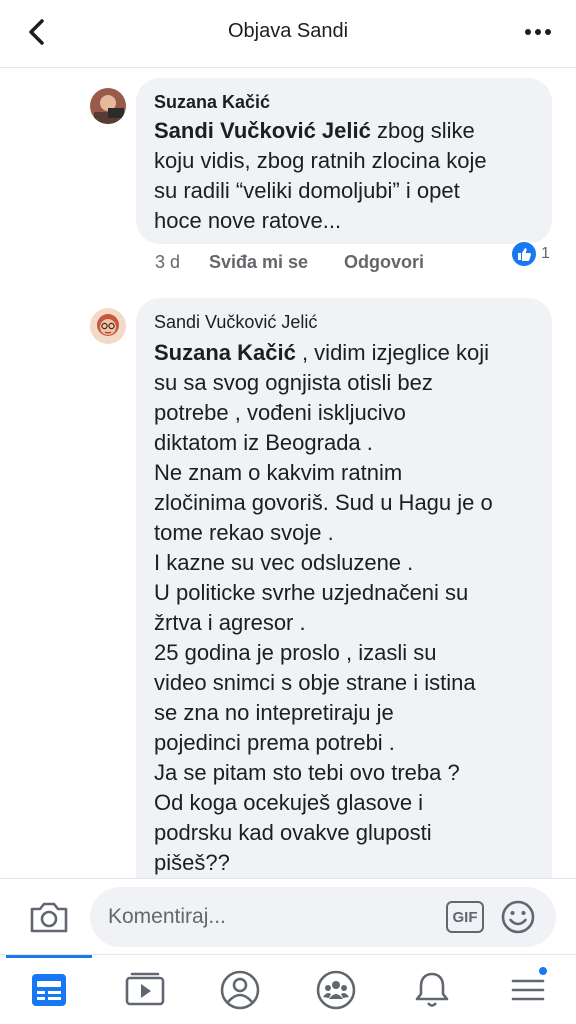  Describe the element at coordinates (528, 988) in the screenshot. I see `menu-button` at that location.